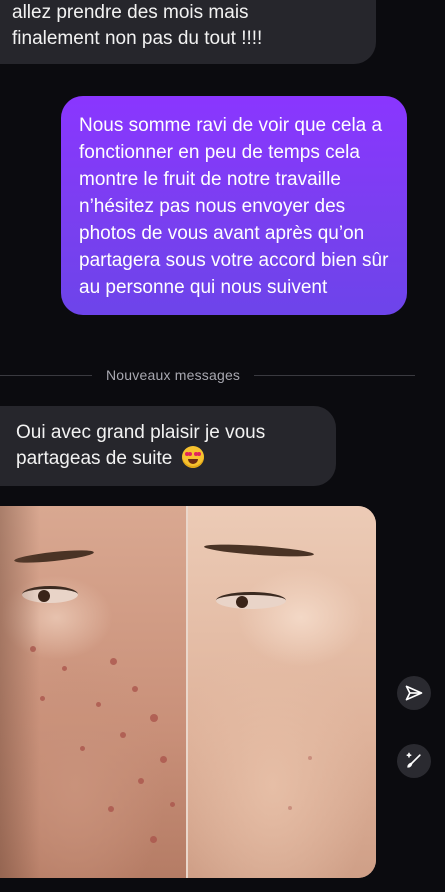  Describe the element at coordinates (414, 693) in the screenshot. I see `paper-plane-icon` at that location.